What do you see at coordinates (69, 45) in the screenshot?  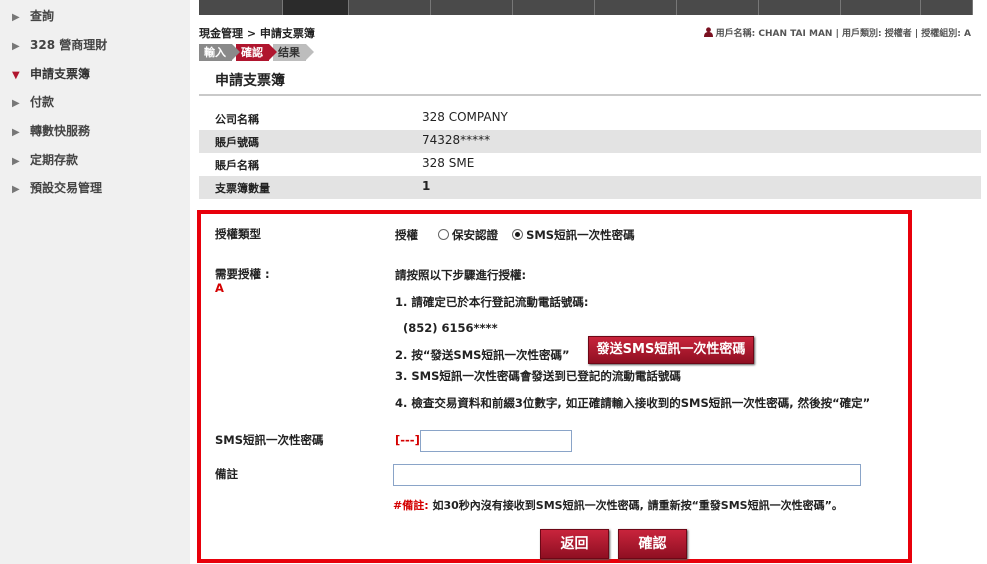 I see `sidebar-item-label: 328 營商理財` at bounding box center [69, 45].